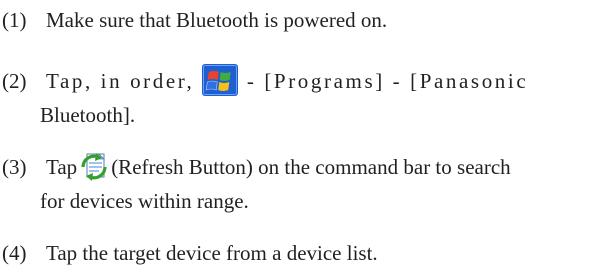 This screenshot has width=614, height=274. I want to click on step-number: (1), so click(14, 20).